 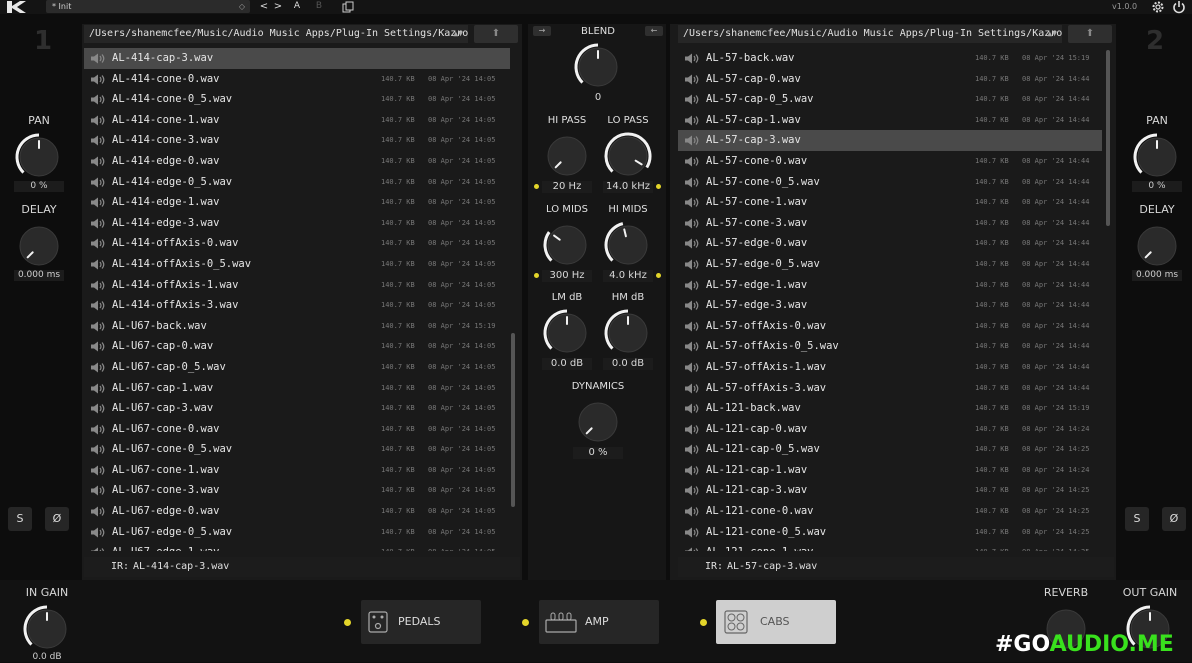 What do you see at coordinates (567, 245) in the screenshot?
I see `lomids-knob` at bounding box center [567, 245].